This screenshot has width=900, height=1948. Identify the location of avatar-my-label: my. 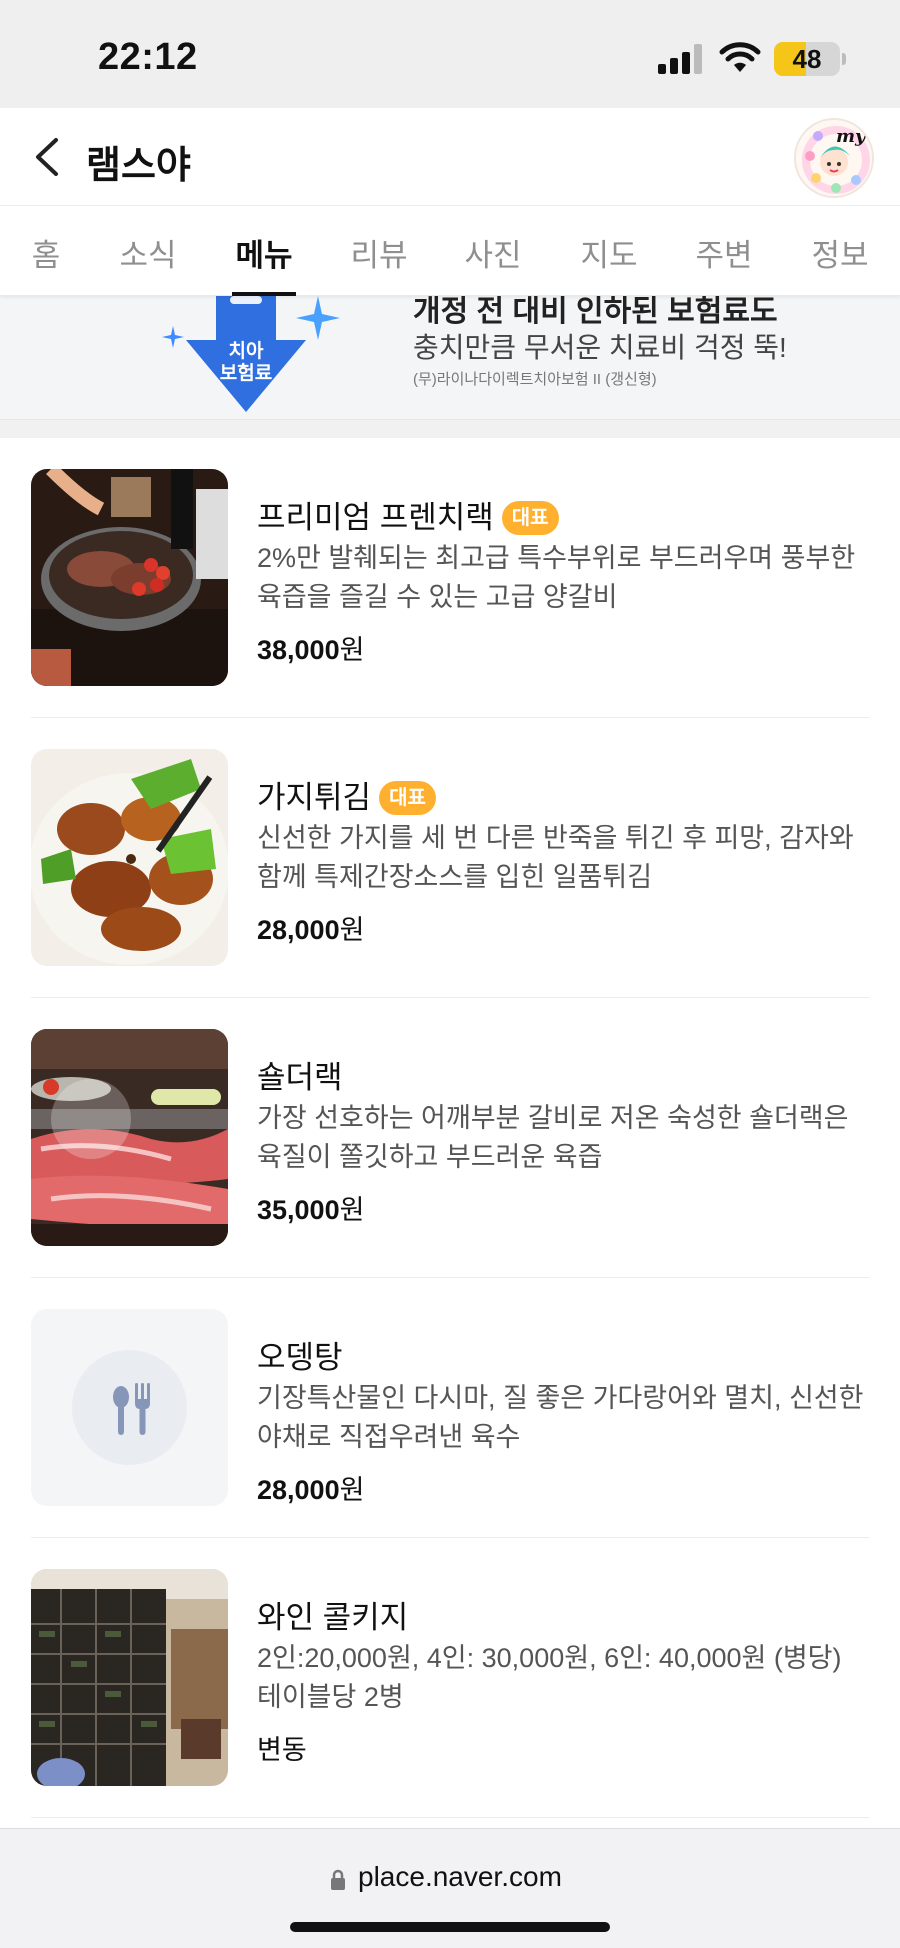
(851, 136).